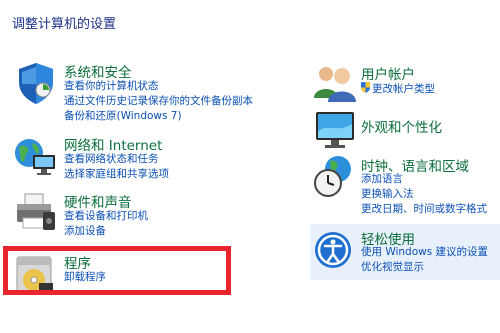  Describe the element at coordinates (35, 157) in the screenshot. I see `network-globe-icon` at that location.